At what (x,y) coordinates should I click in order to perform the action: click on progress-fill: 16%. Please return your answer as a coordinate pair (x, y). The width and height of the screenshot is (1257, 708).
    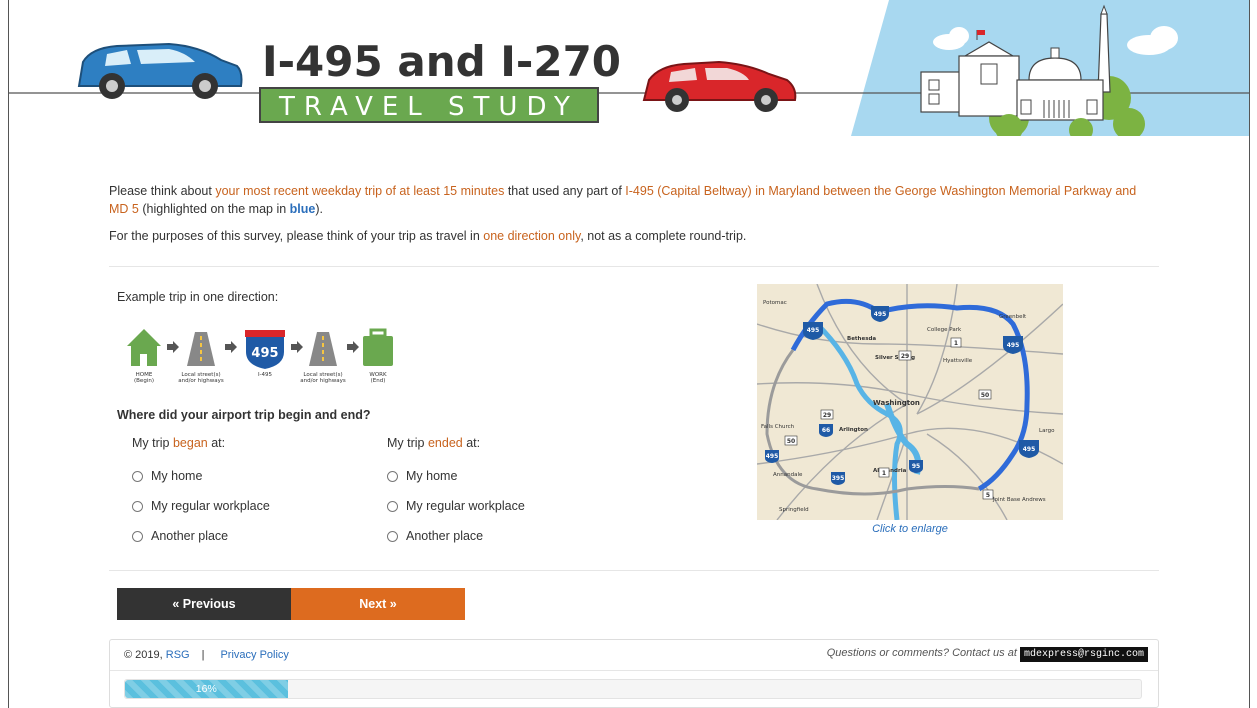
    Looking at the image, I should click on (206, 689).